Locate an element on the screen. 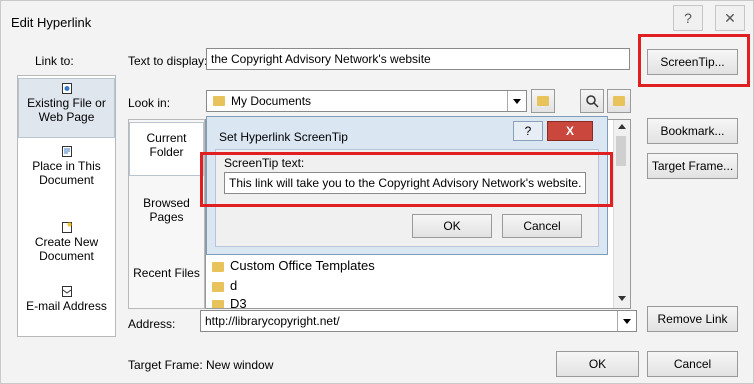 The width and height of the screenshot is (754, 384). up-folder-icon is located at coordinates (543, 101).